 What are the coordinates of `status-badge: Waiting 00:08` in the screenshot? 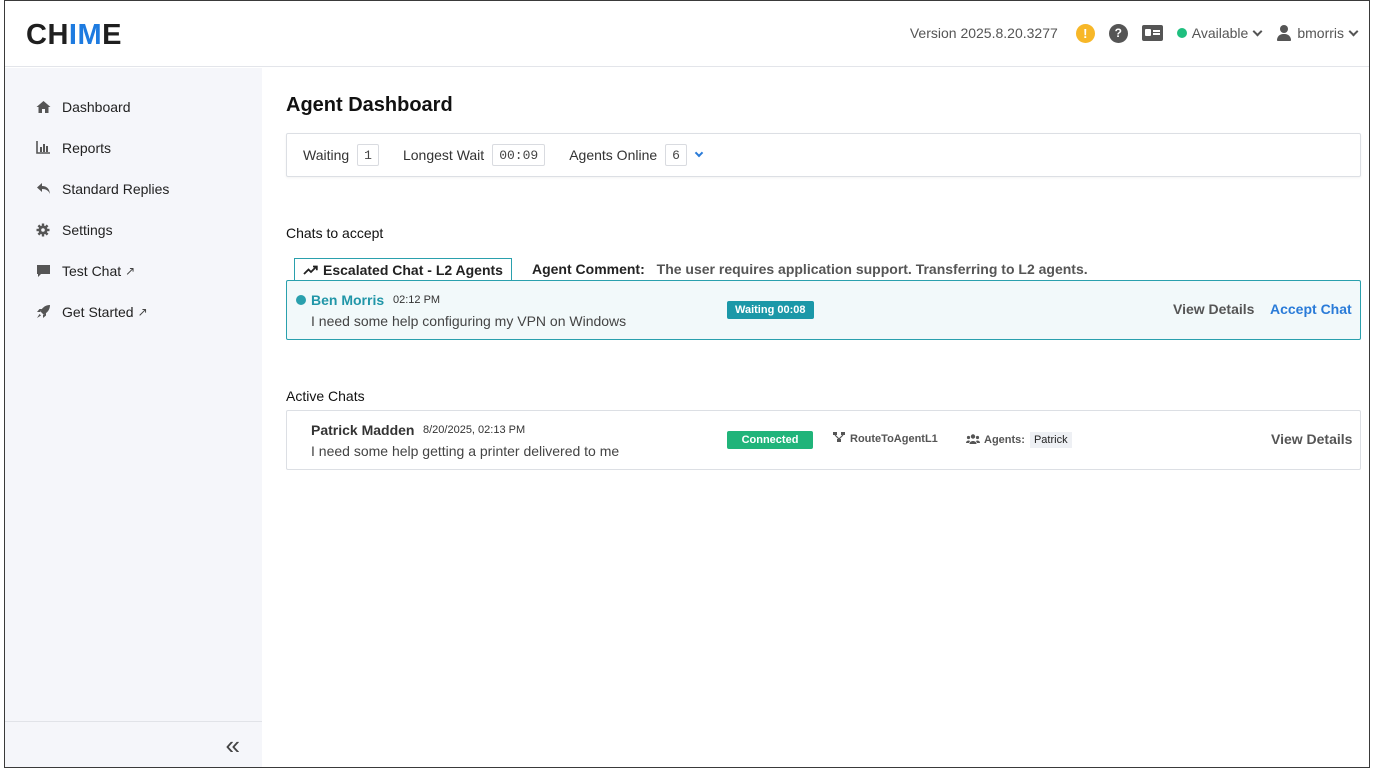 It's located at (770, 310).